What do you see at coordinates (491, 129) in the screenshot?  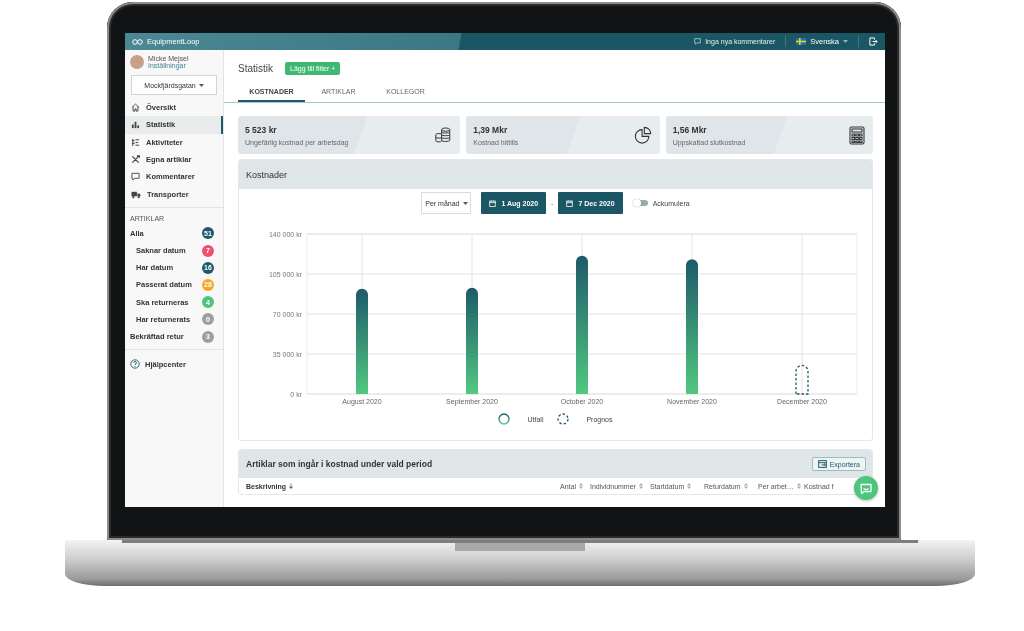 I see `stat-value: 1,39 Mkr` at bounding box center [491, 129].